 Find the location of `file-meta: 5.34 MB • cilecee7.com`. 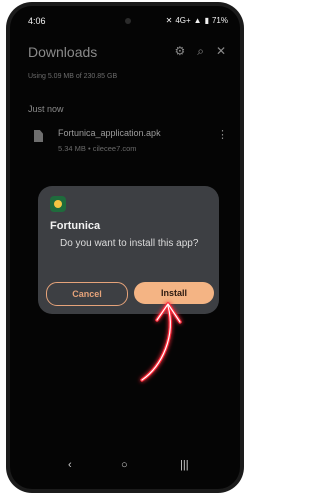

file-meta: 5.34 MB • cilecee7.com is located at coordinates (97, 148).